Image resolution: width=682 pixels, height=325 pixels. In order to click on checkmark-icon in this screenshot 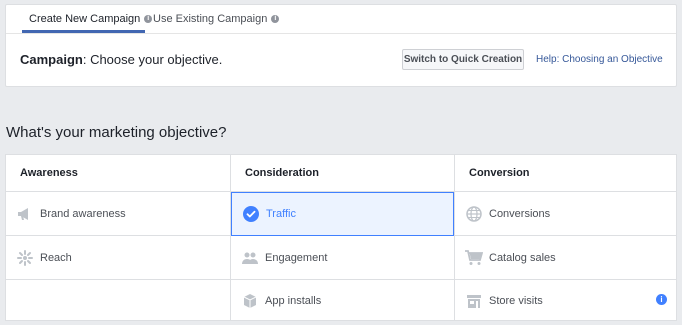, I will do `click(251, 214)`.